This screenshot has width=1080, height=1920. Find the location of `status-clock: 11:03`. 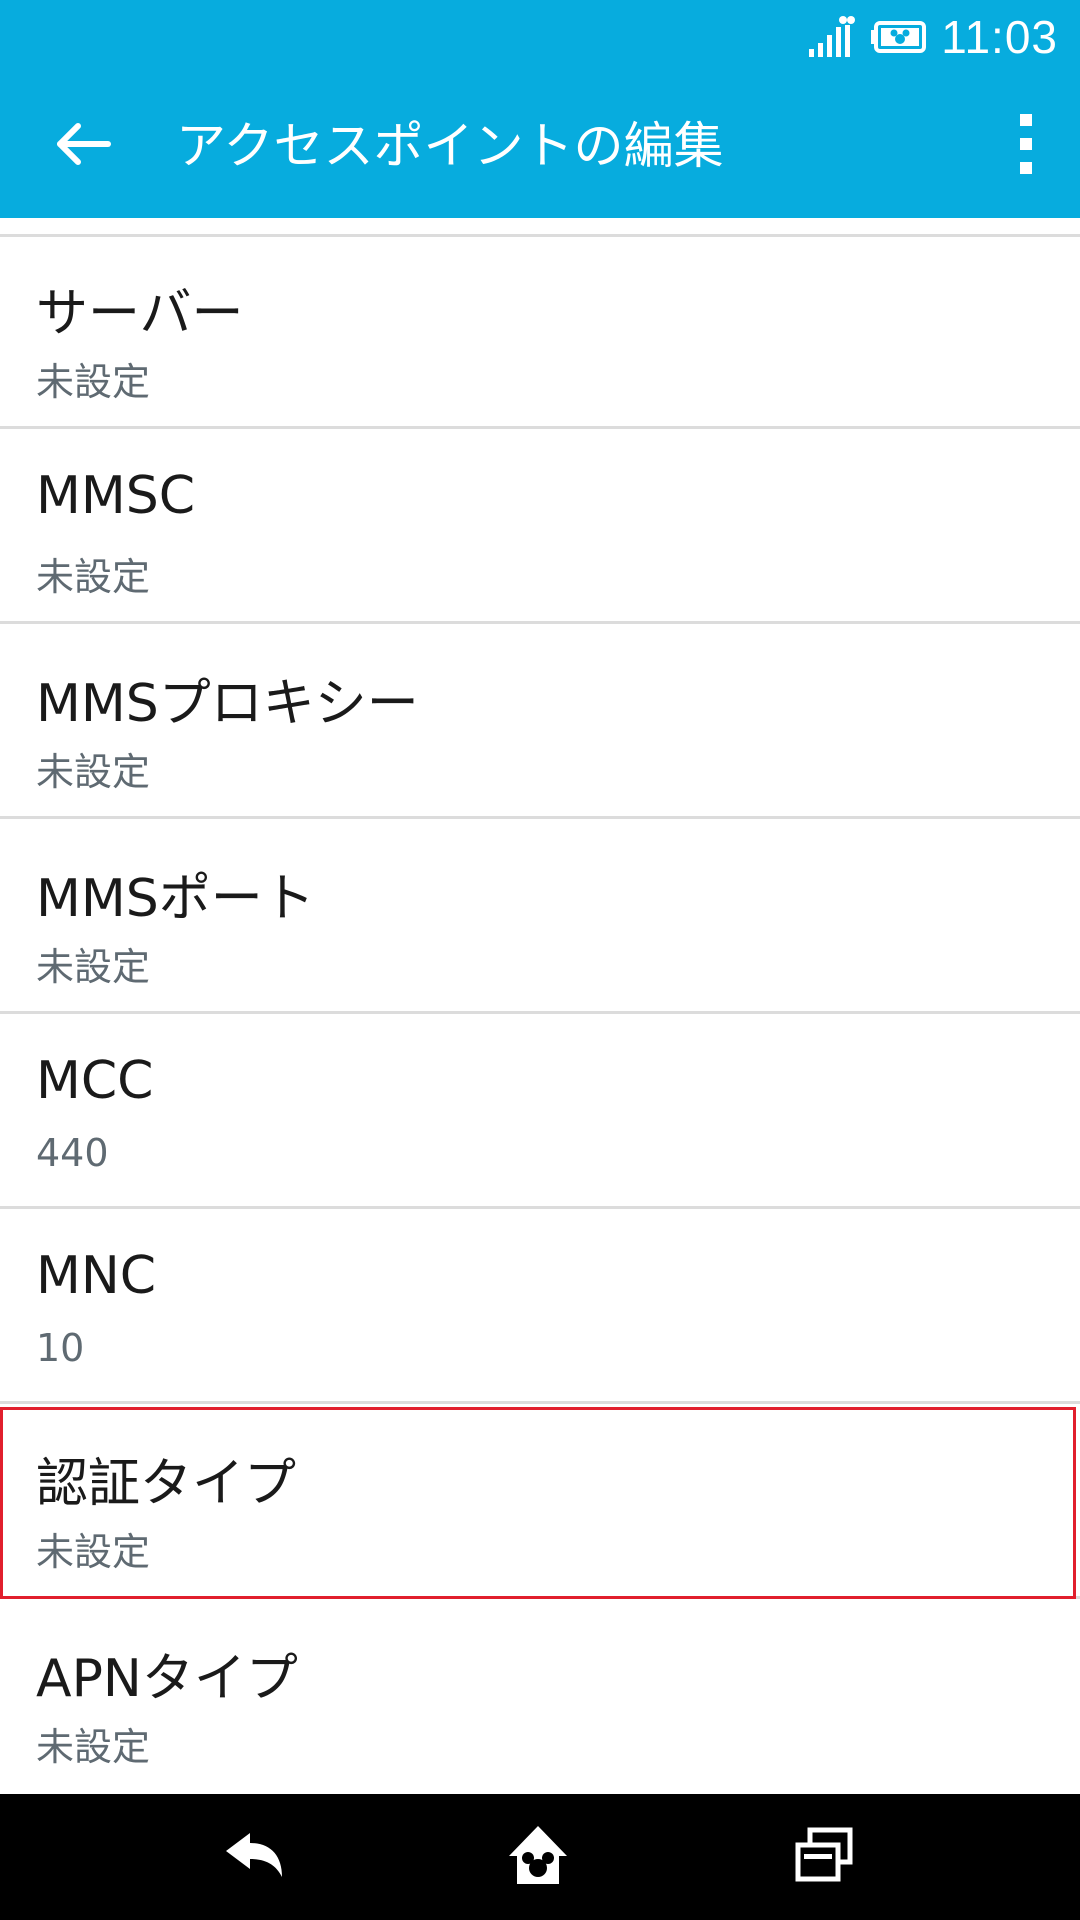

status-clock: 11:03 is located at coordinates (999, 37).